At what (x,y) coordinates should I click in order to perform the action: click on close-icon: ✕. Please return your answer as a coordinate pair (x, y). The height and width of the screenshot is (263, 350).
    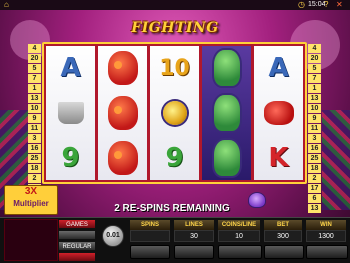
    Looking at the image, I should click on (339, 5).